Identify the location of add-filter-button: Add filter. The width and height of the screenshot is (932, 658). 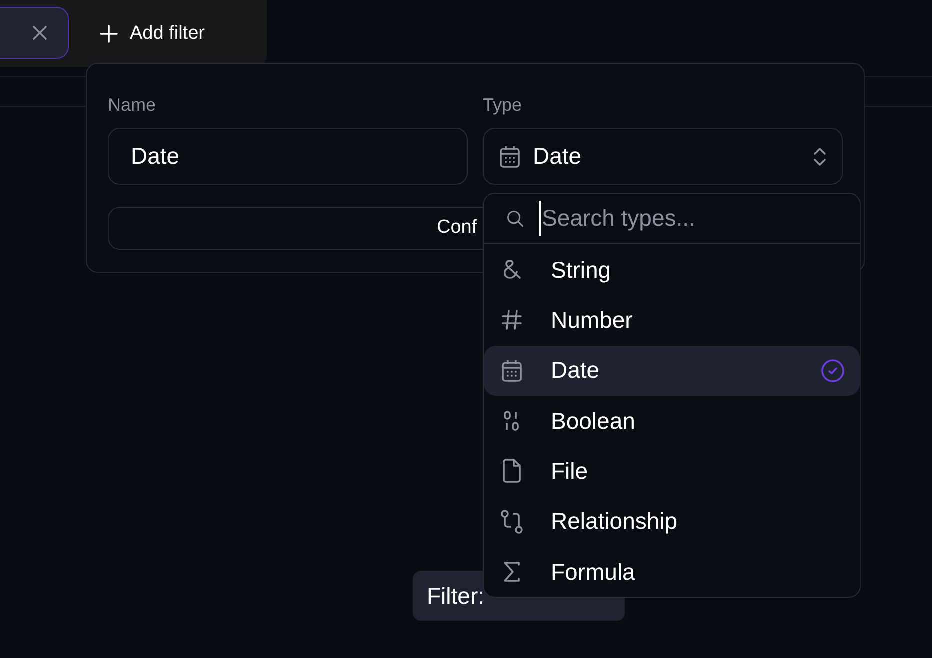
(152, 34).